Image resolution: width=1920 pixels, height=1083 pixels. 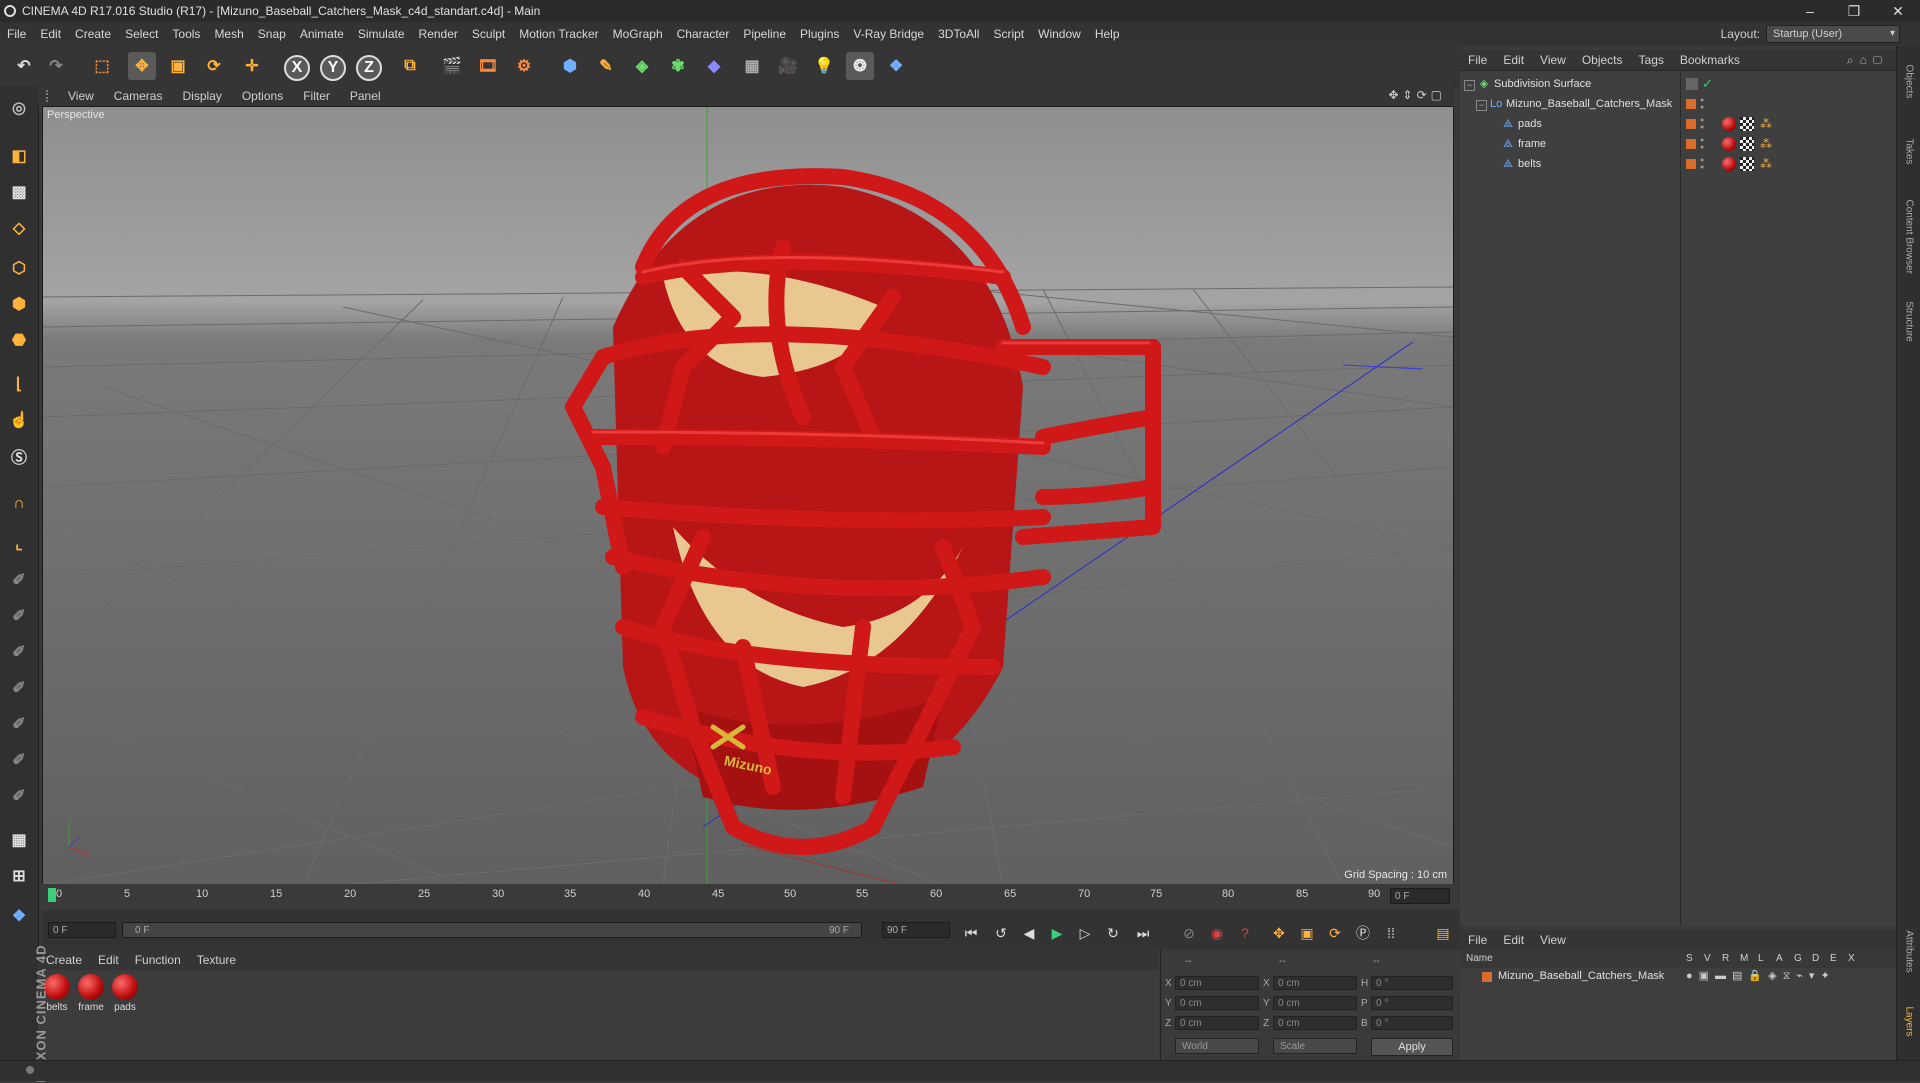 What do you see at coordinates (1898, 11) in the screenshot?
I see `close-button: ✕` at bounding box center [1898, 11].